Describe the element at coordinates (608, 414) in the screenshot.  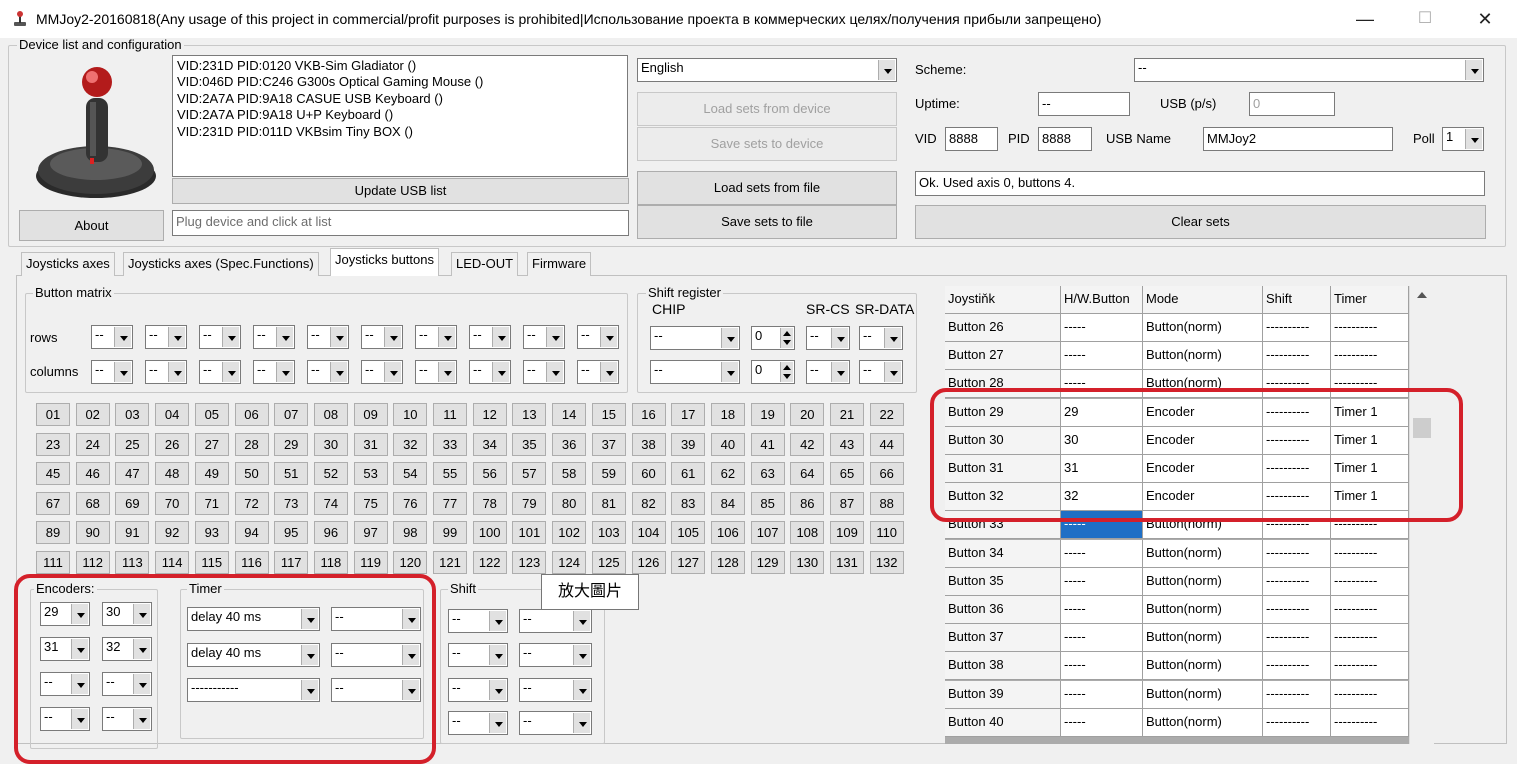
I see `button-number-15: 15` at that location.